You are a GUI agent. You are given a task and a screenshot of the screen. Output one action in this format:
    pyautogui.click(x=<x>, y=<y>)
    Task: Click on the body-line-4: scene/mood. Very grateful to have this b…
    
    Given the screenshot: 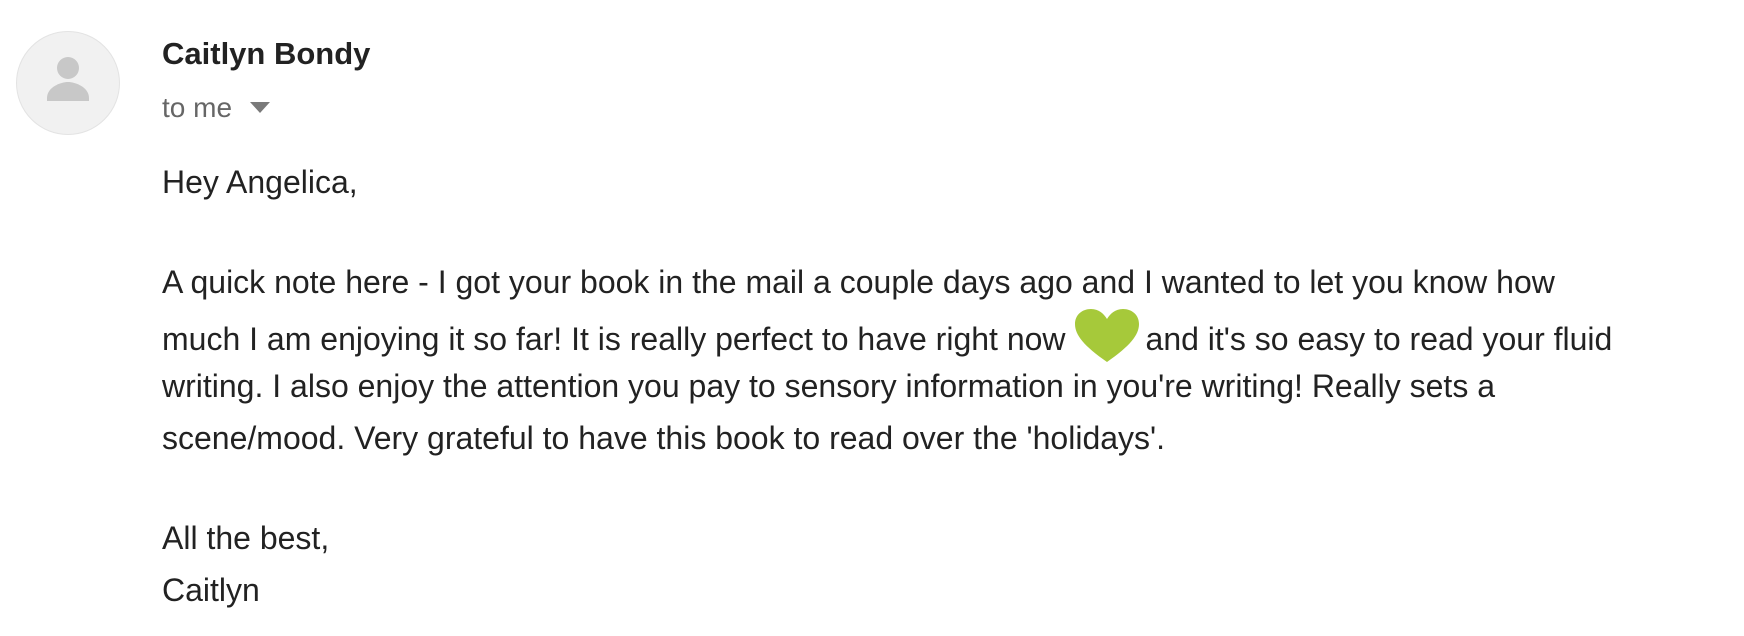 What is the action you would take?
    pyautogui.click(x=664, y=438)
    